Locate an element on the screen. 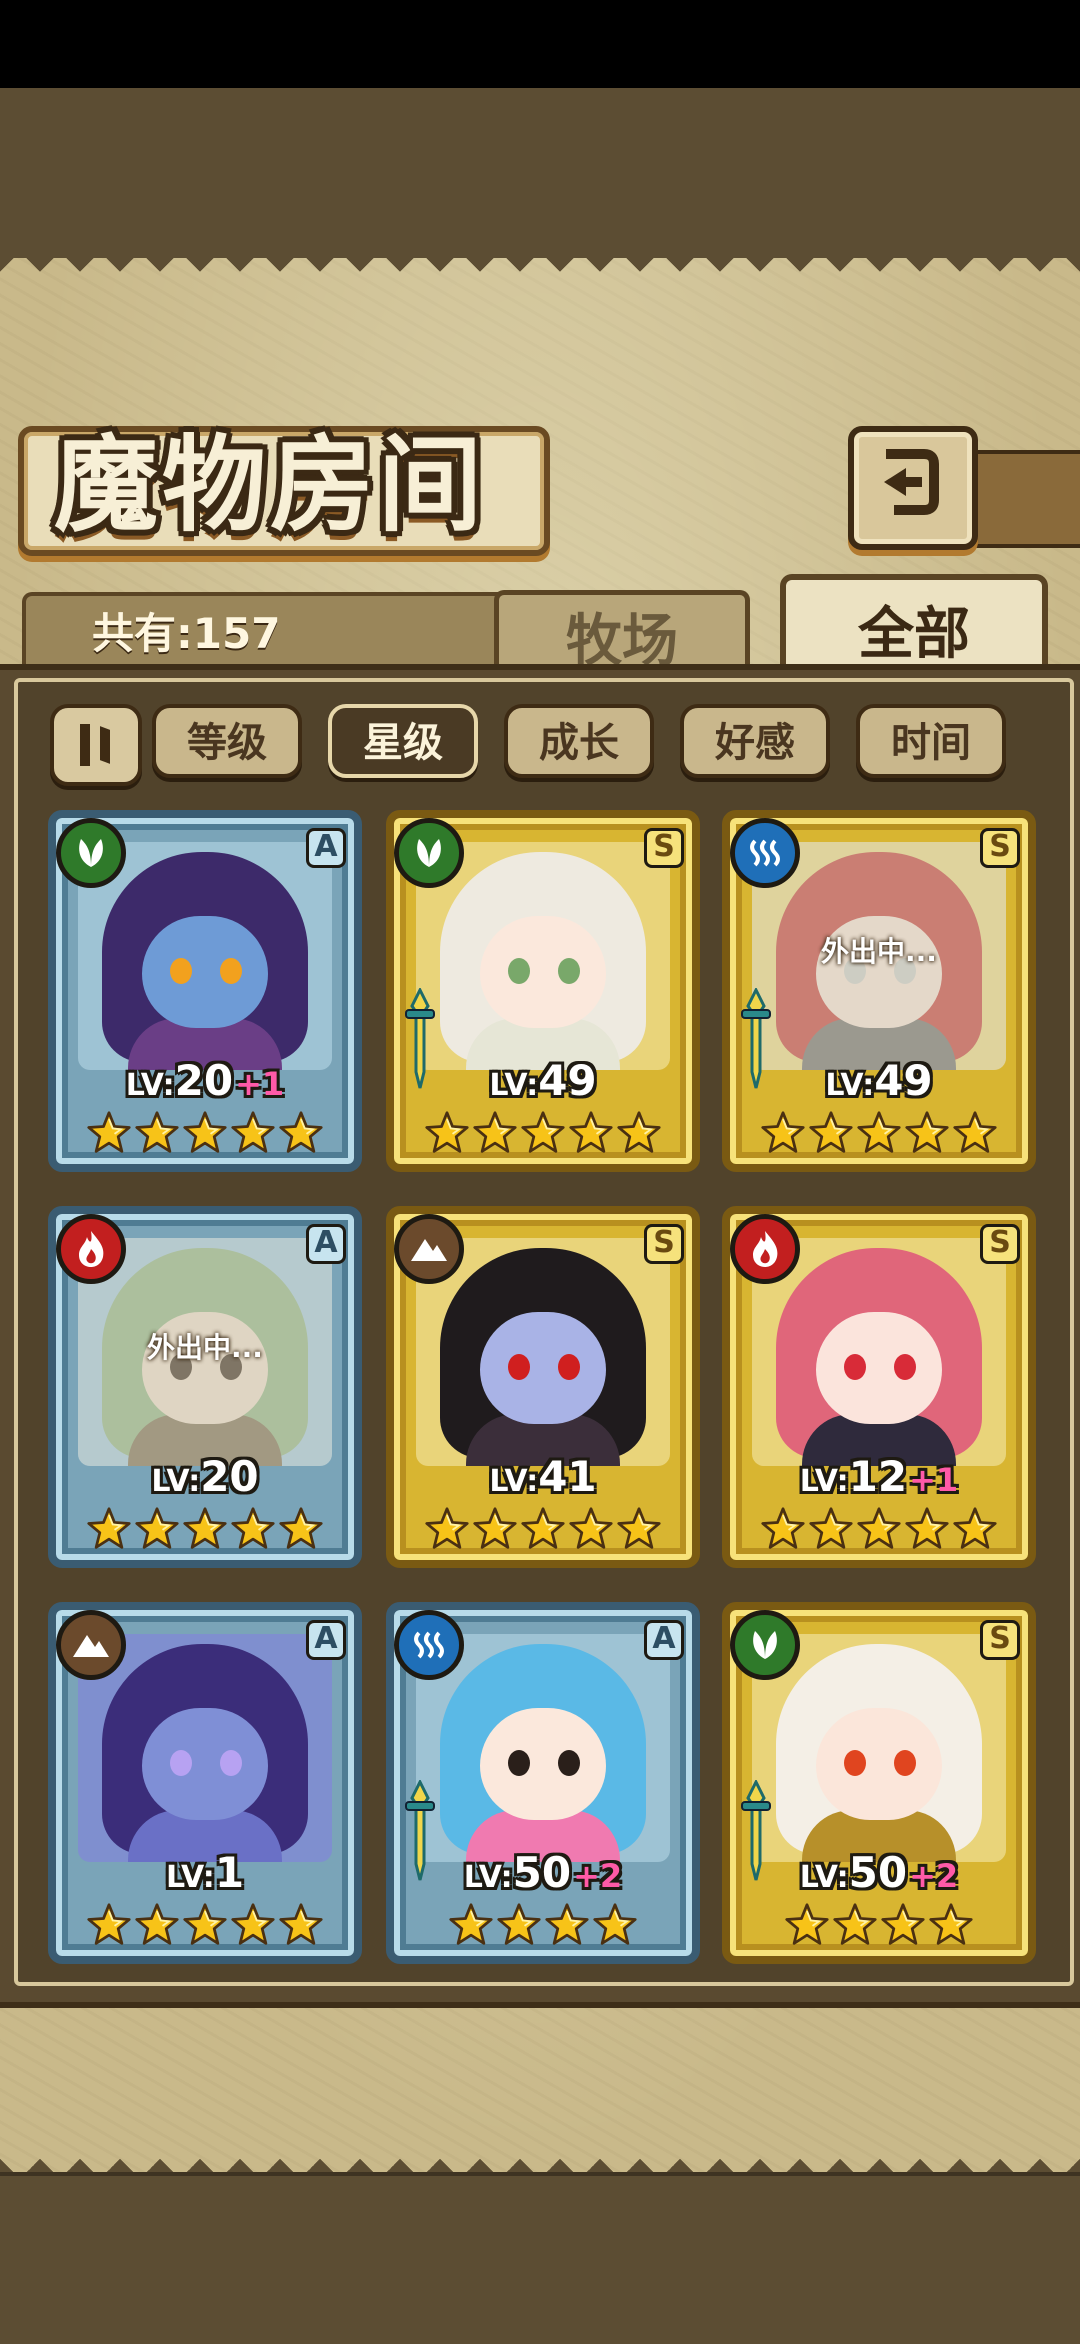 The image size is (1080, 2344). return-arrow-icon is located at coordinates (911, 482).